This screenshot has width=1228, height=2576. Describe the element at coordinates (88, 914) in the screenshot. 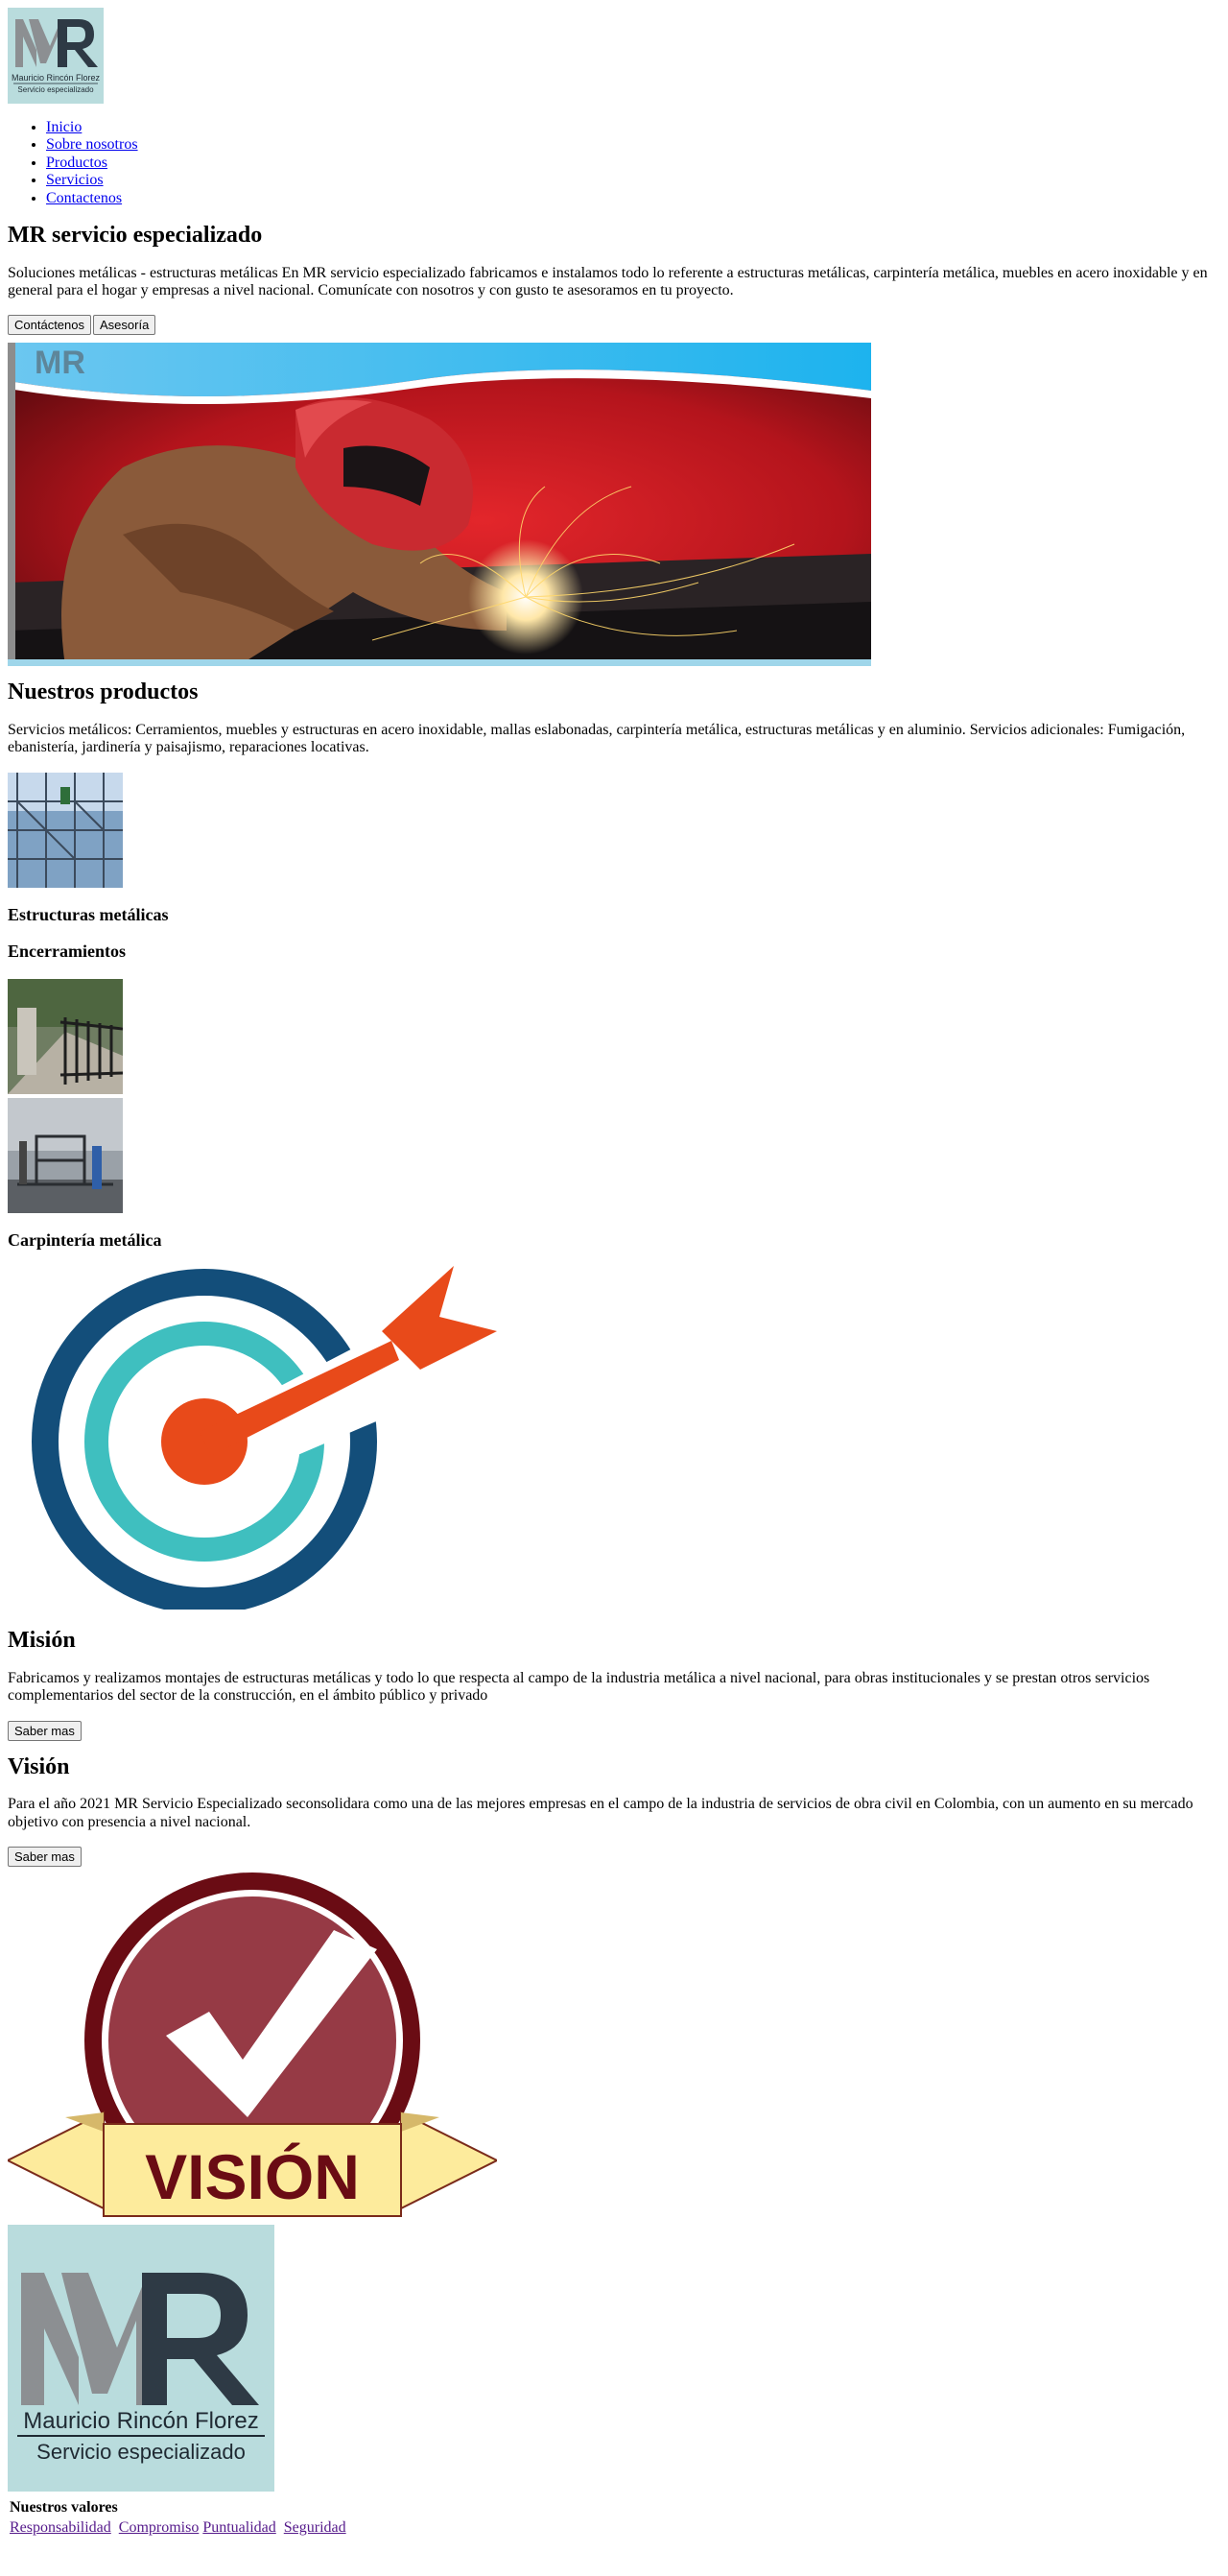

I see `product-title-structures: Estructuras metálicas` at that location.